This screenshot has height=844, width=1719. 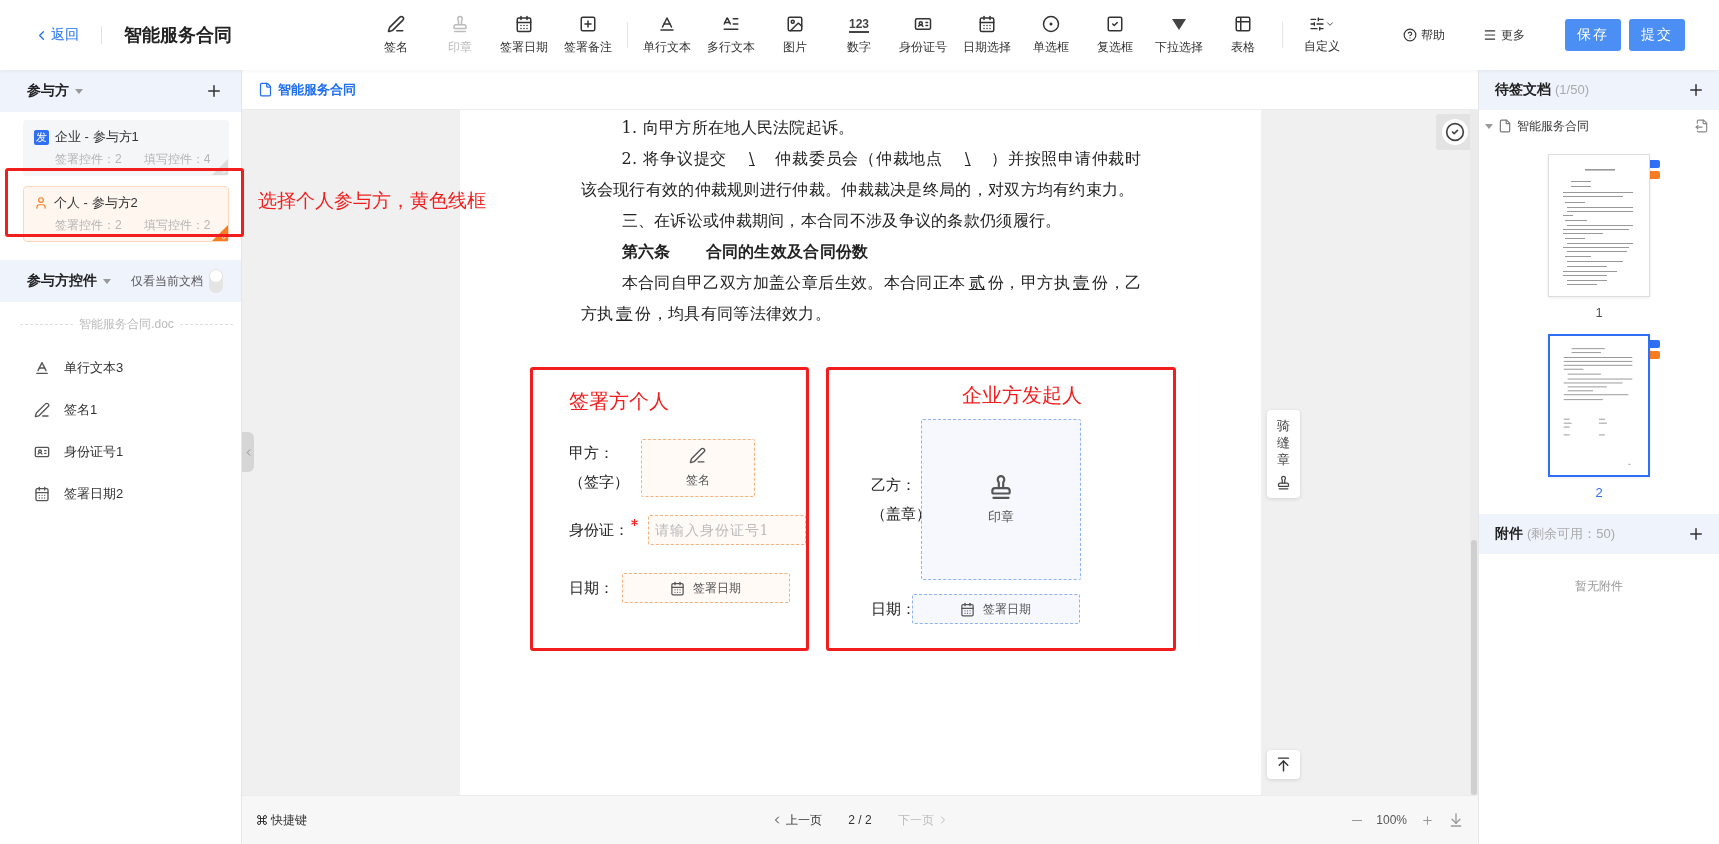 I want to click on scrollbar, so click(x=1474, y=452).